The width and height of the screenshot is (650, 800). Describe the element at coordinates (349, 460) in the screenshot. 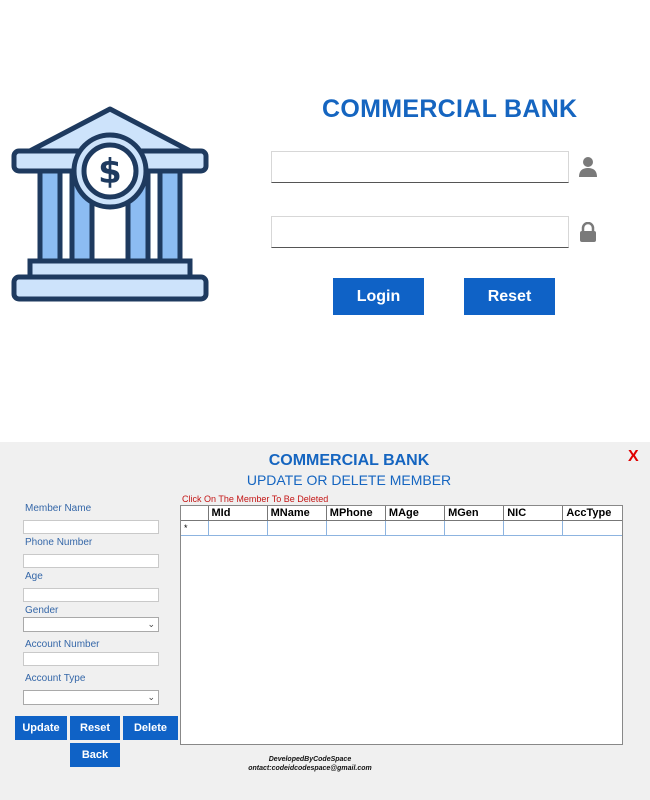

I see `window-title: COMMERCIAL BANK` at that location.